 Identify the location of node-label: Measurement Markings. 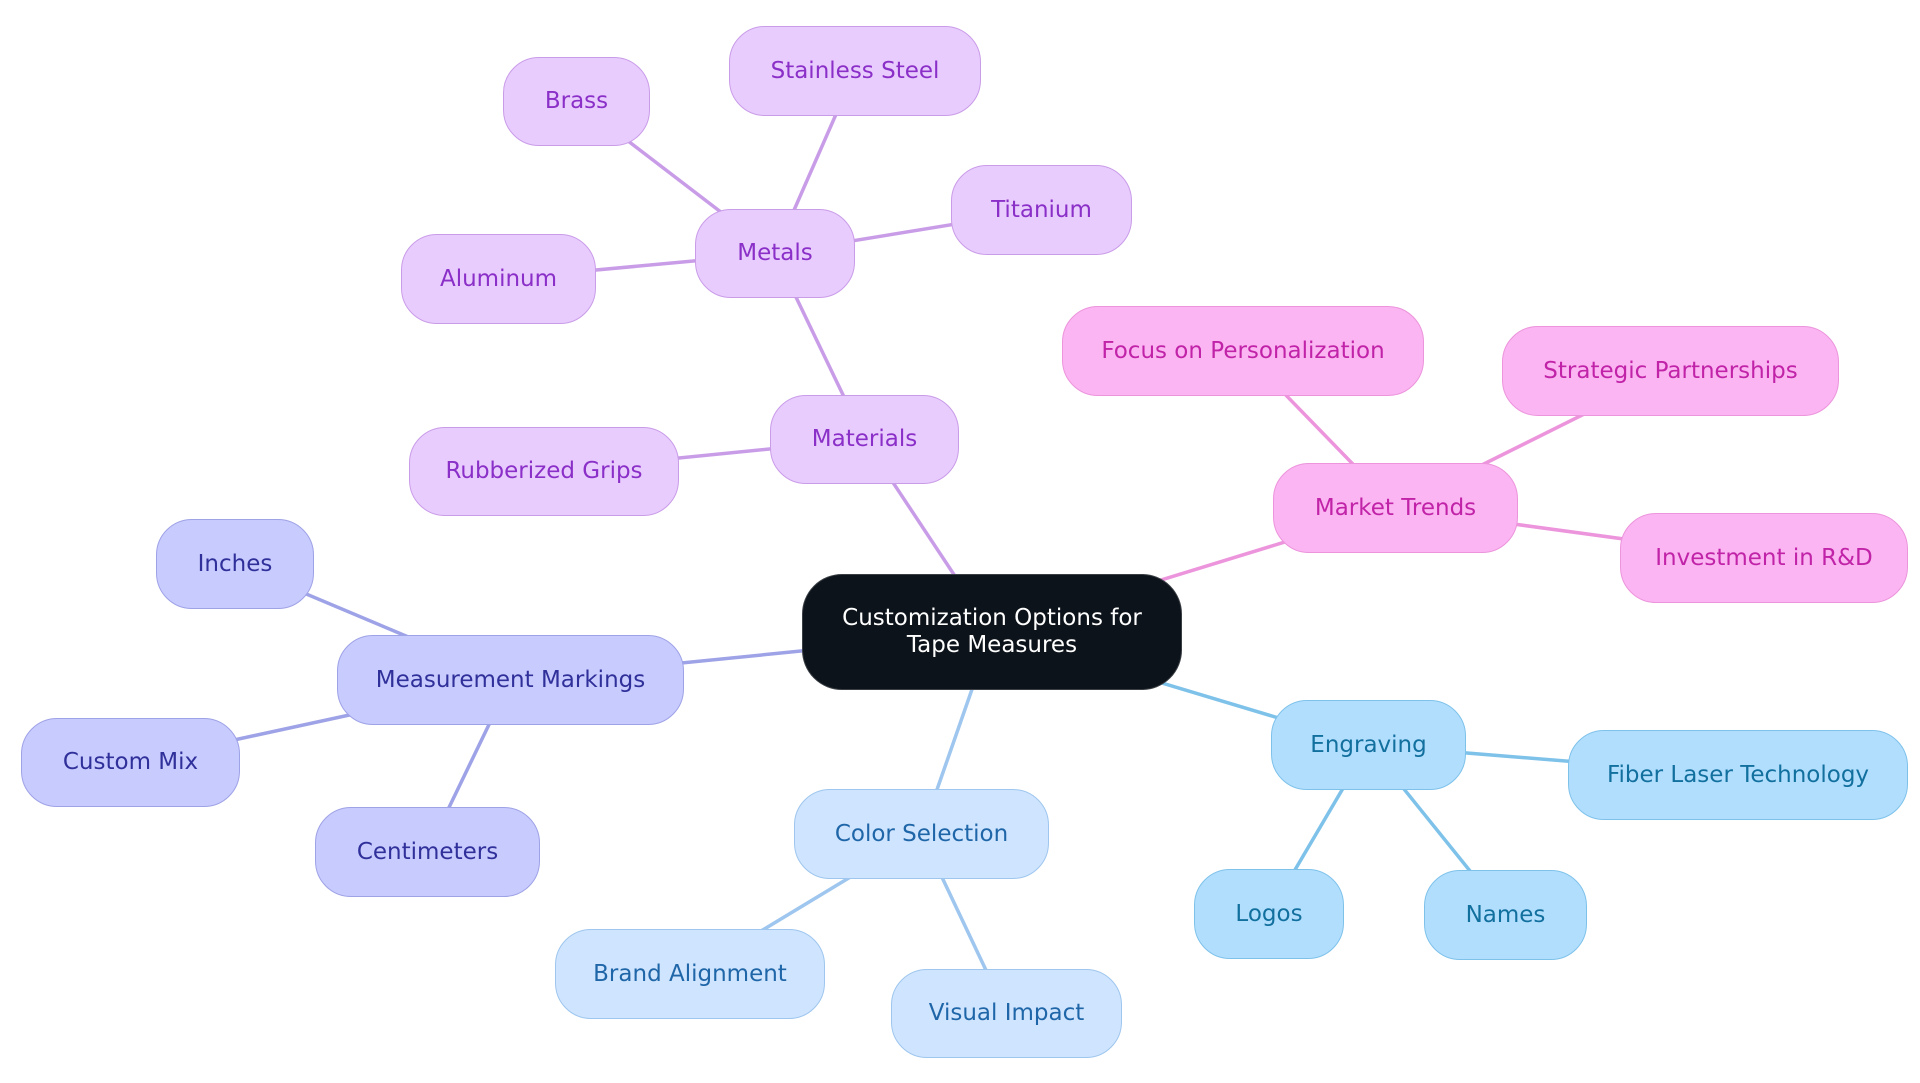
(510, 679).